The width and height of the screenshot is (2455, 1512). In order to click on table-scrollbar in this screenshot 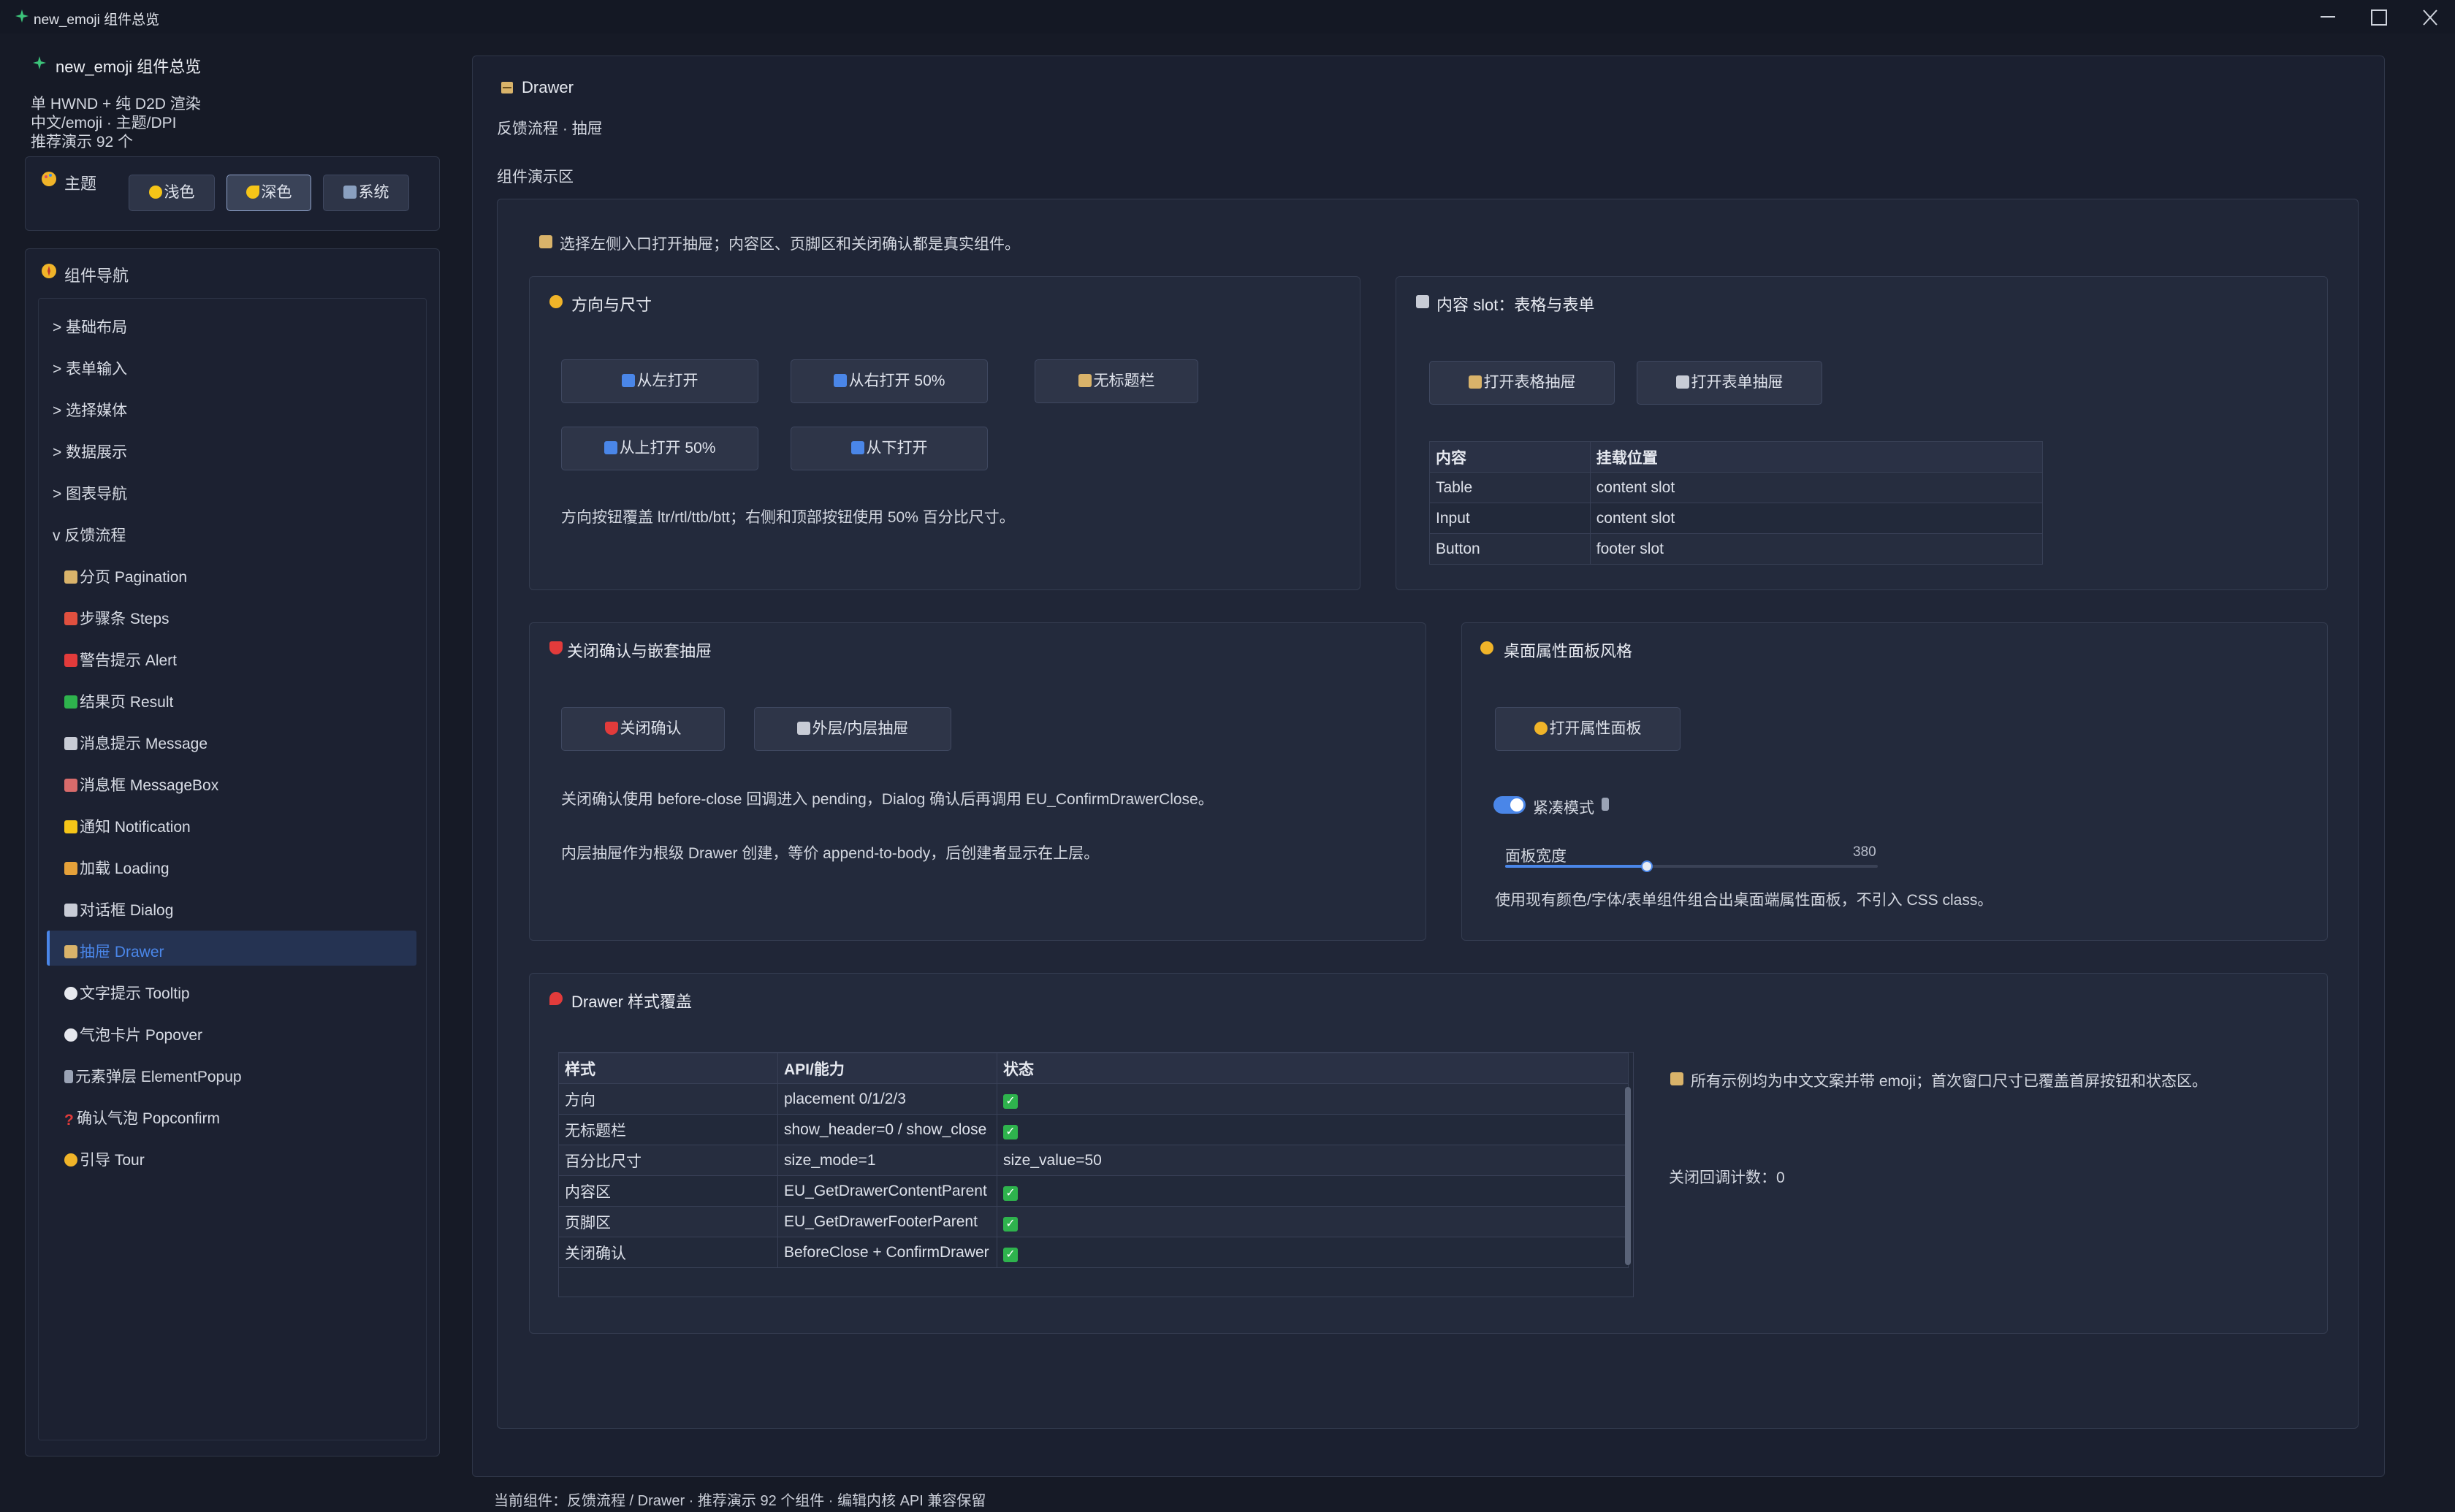, I will do `click(1628, 1176)`.